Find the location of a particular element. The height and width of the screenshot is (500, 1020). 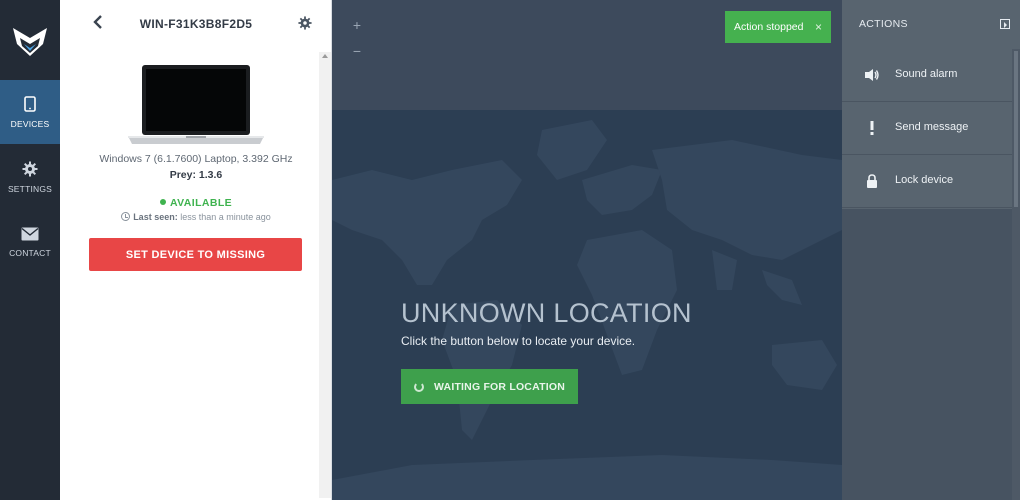

clock-icon is located at coordinates (126, 216).